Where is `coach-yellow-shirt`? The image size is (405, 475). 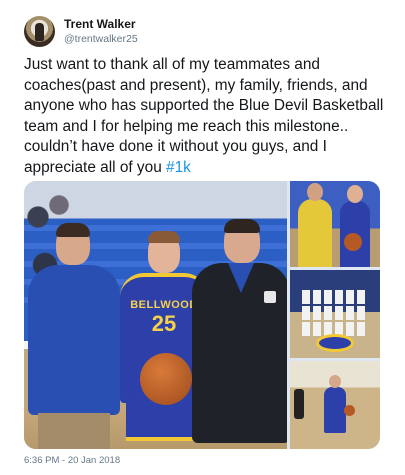 coach-yellow-shirt is located at coordinates (315, 225).